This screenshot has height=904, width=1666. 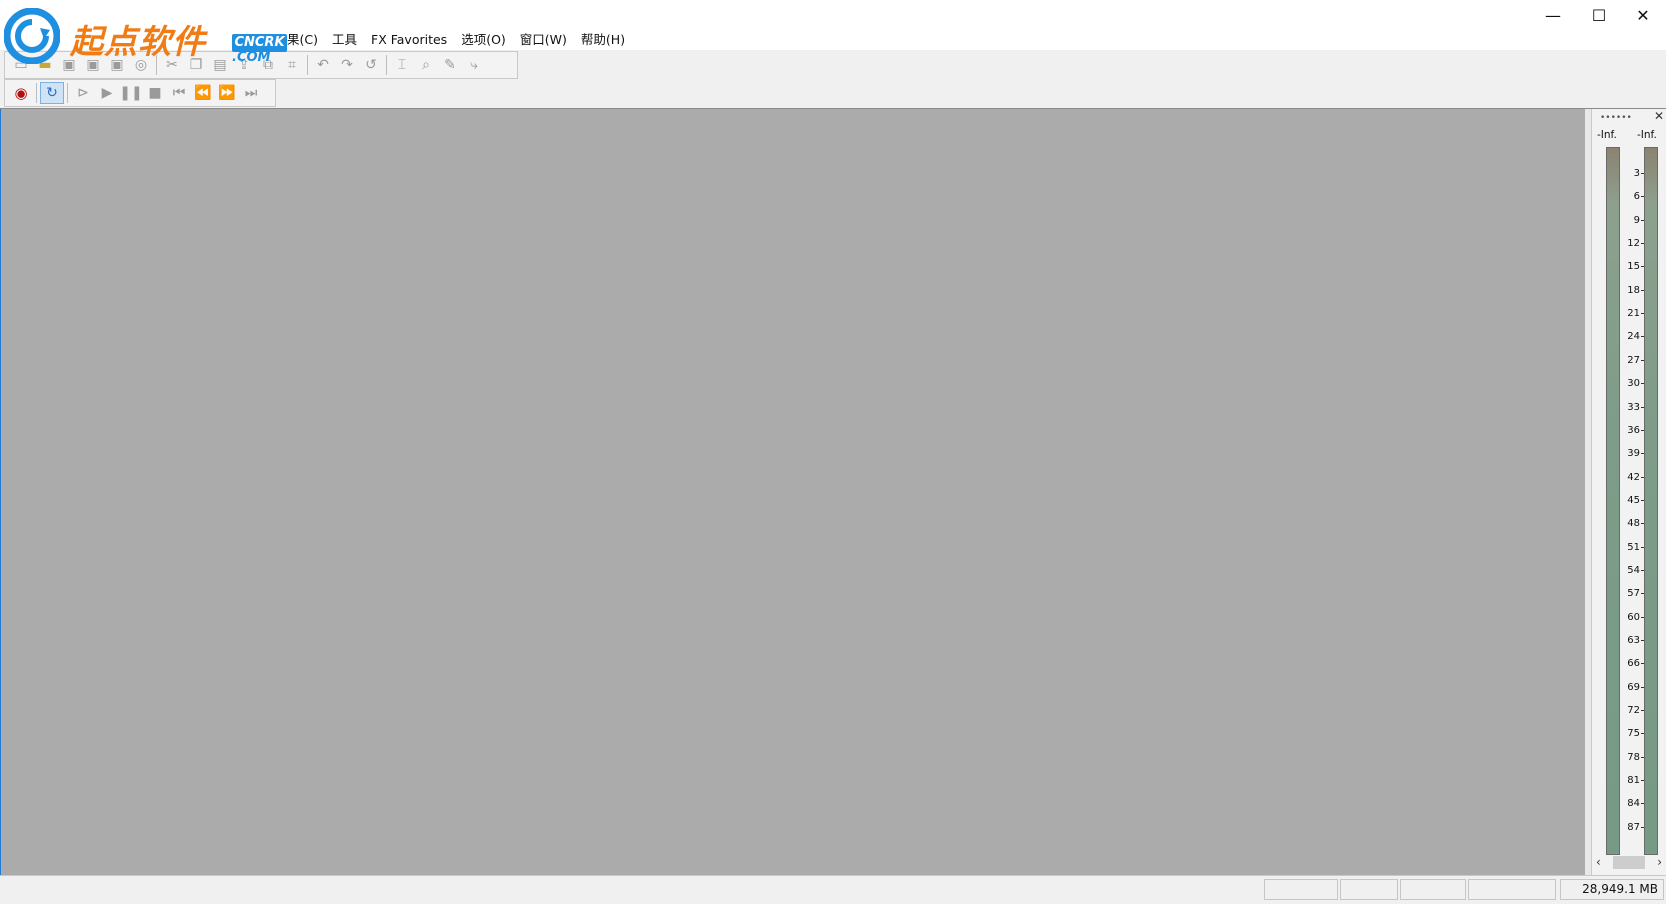 I want to click on db-tick-label: 84, so click(x=1635, y=804).